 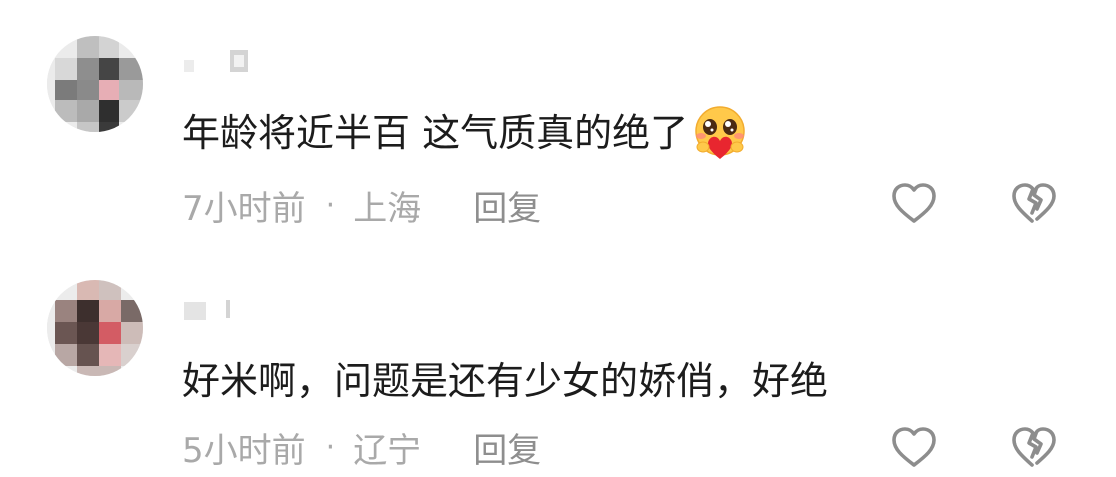 What do you see at coordinates (244, 450) in the screenshot?
I see `timestamp: 5小时前` at bounding box center [244, 450].